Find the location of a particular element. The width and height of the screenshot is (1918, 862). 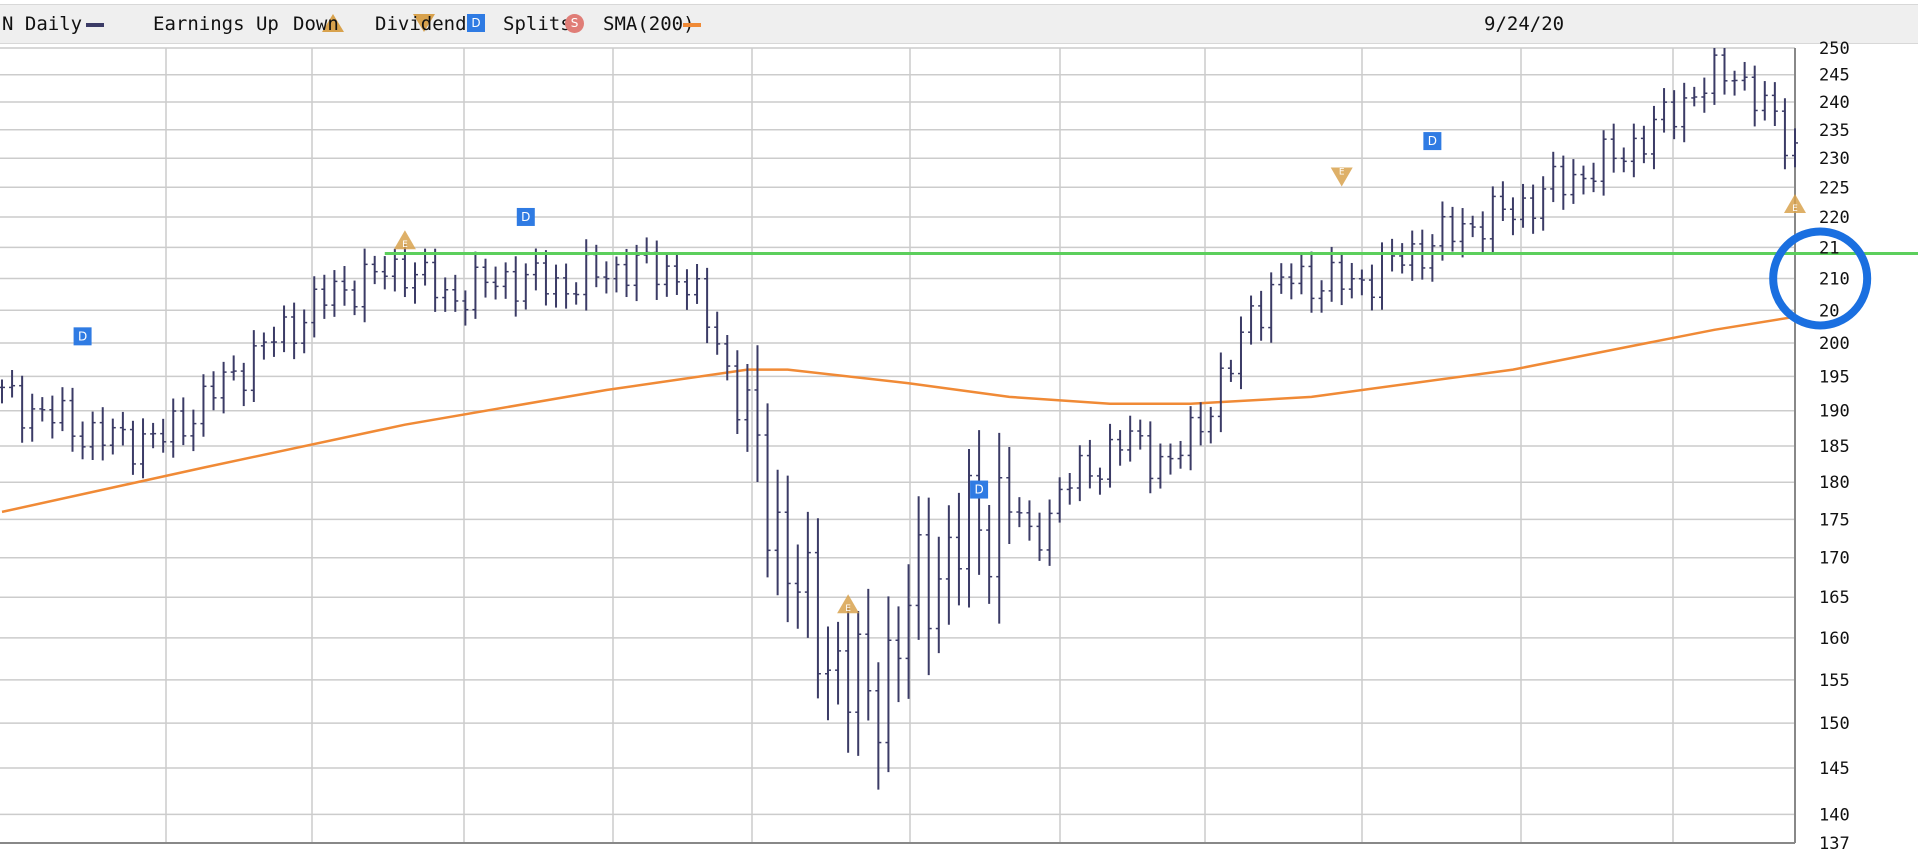

y-tick-label: 210 is located at coordinates (1834, 279).